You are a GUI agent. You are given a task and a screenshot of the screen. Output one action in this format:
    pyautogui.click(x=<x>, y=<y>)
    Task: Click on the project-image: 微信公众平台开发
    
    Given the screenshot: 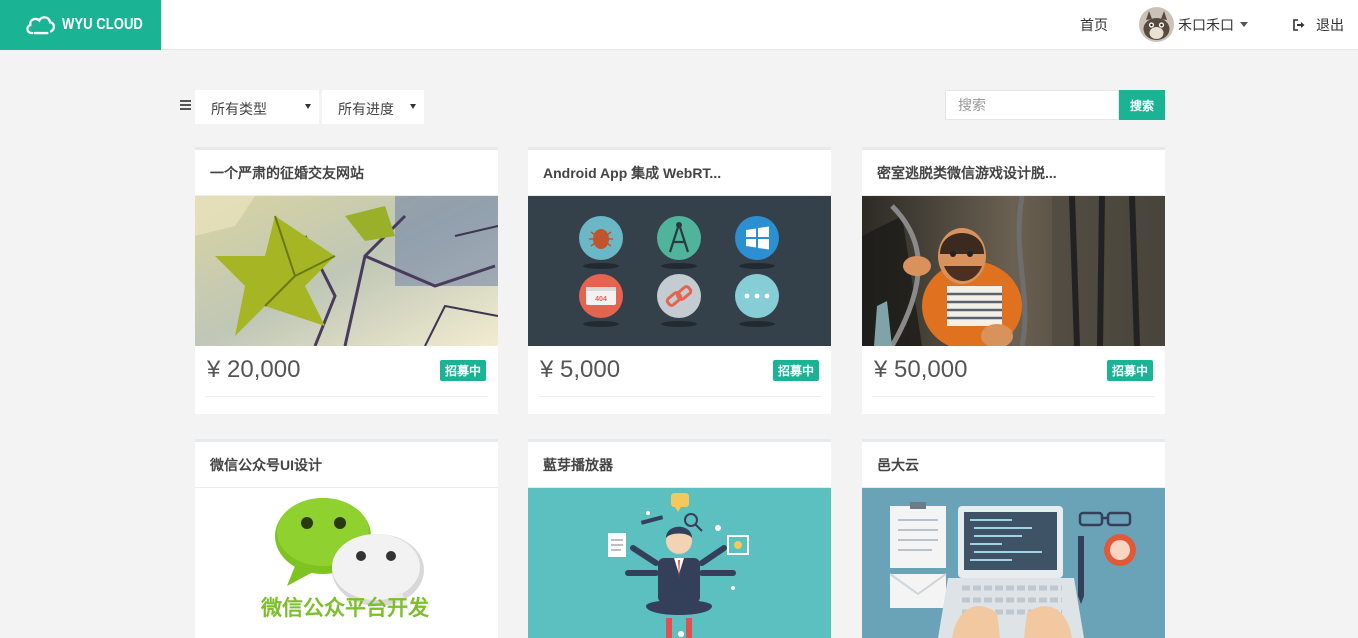 What is the action you would take?
    pyautogui.click(x=346, y=563)
    